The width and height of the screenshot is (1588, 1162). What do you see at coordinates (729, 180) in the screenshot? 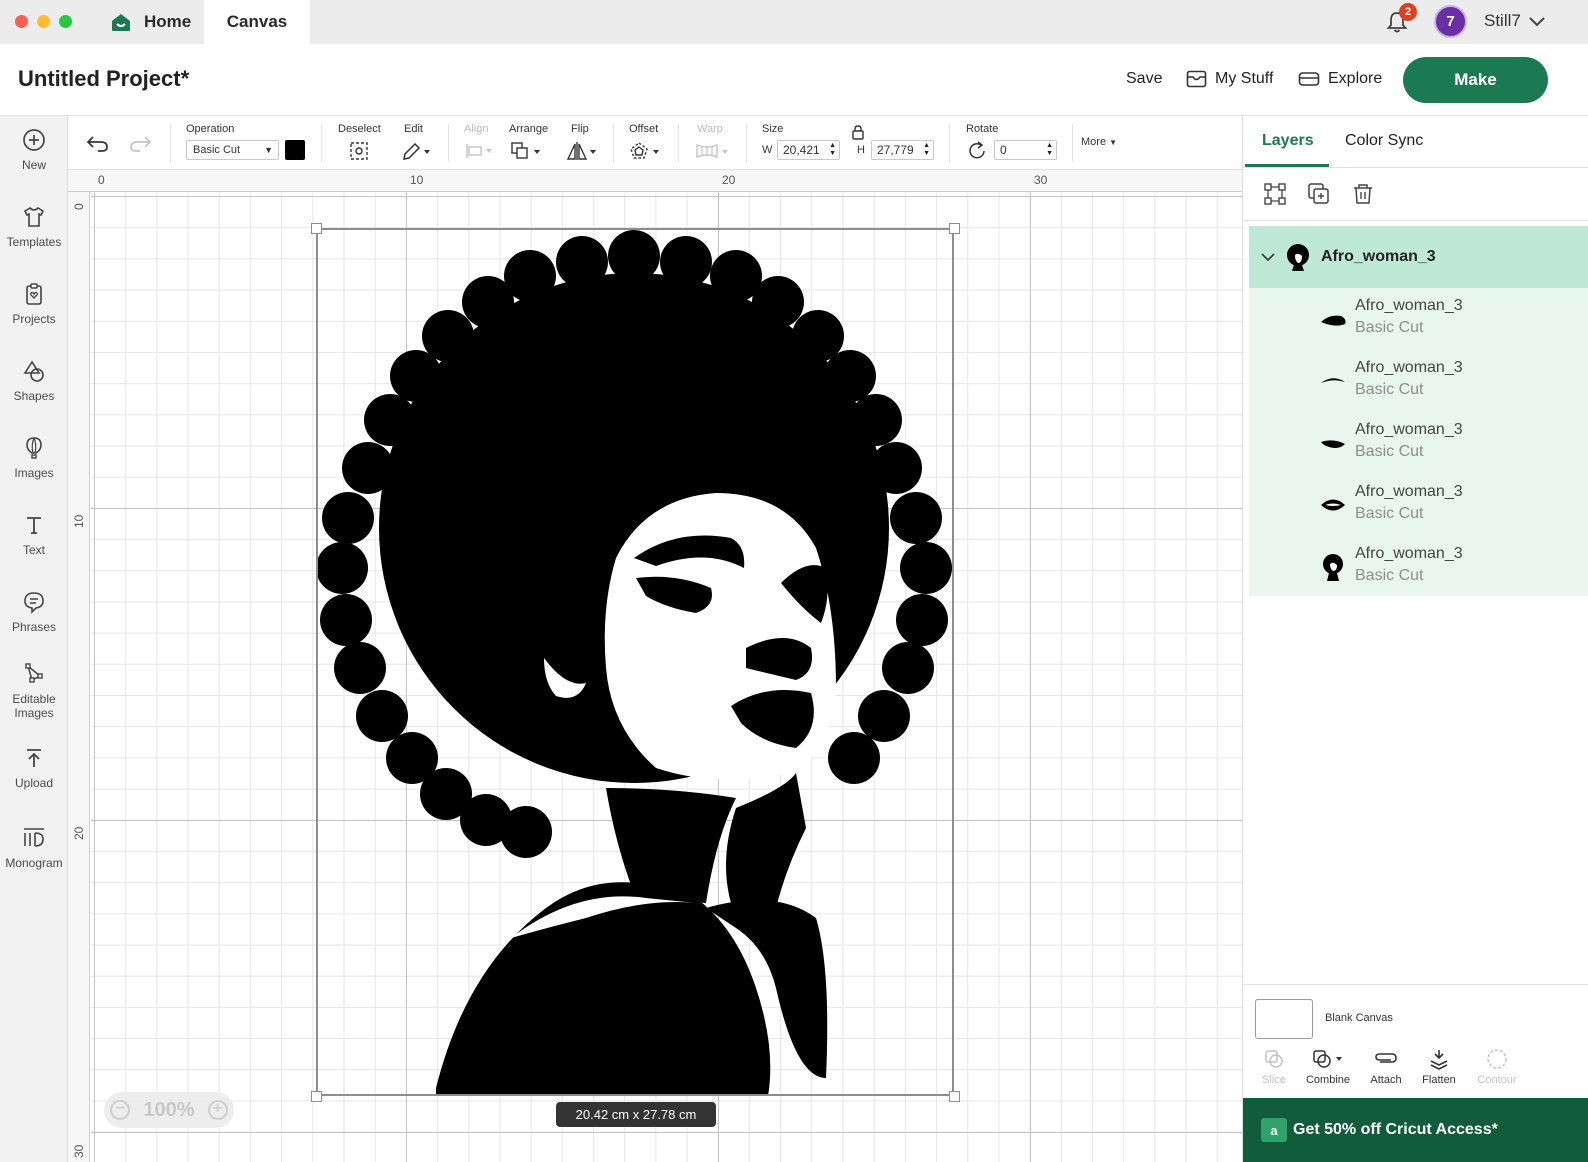
I see `ruler-label: 20` at bounding box center [729, 180].